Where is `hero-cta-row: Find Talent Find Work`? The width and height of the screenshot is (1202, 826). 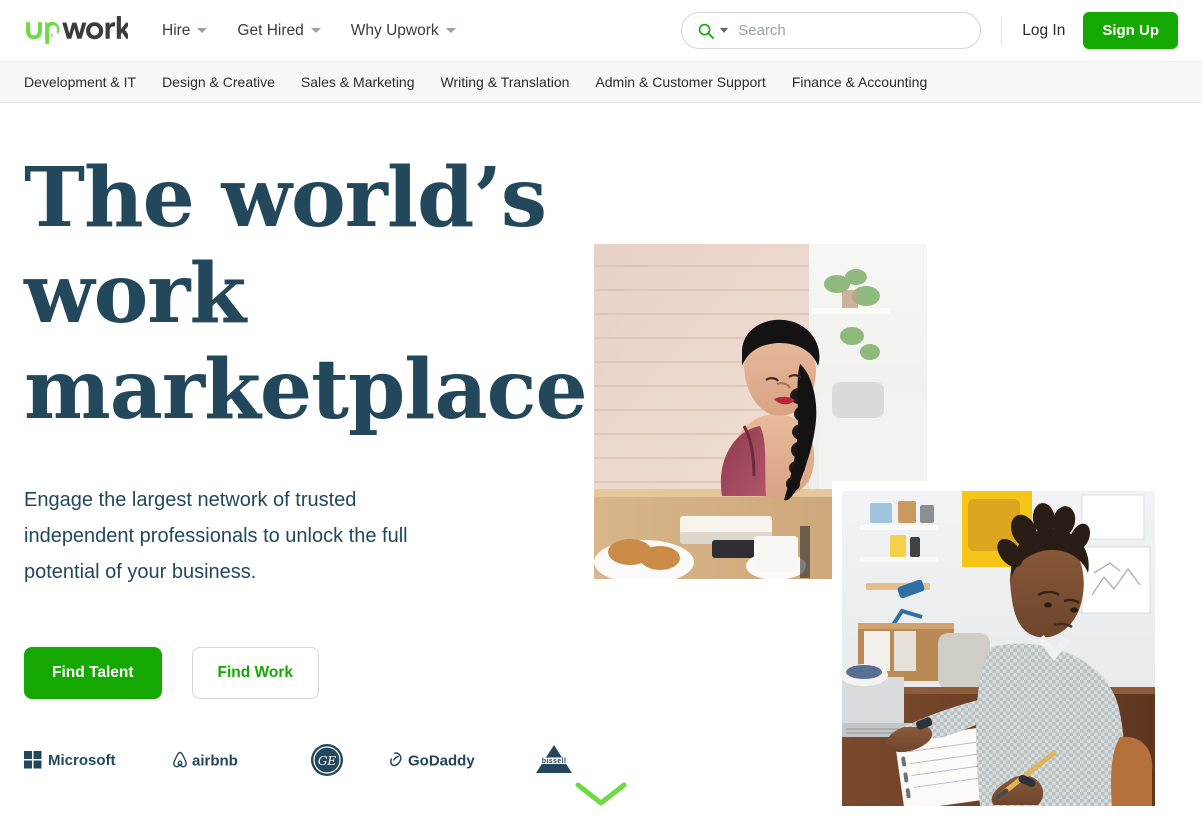
hero-cta-row: Find Talent Find Work is located at coordinates (304, 673).